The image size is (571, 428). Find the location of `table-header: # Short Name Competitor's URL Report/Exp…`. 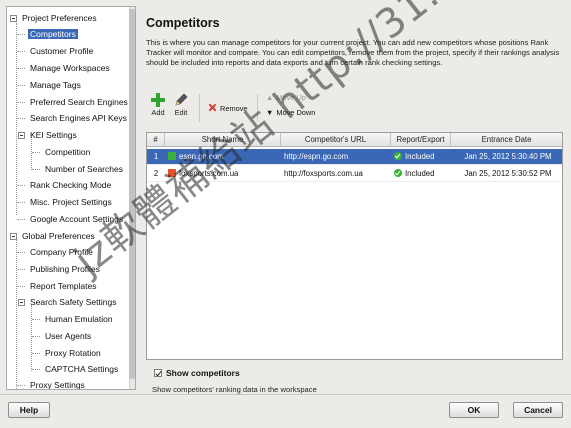

table-header: # Short Name Competitor's URL Report/Exp… is located at coordinates (354, 140).